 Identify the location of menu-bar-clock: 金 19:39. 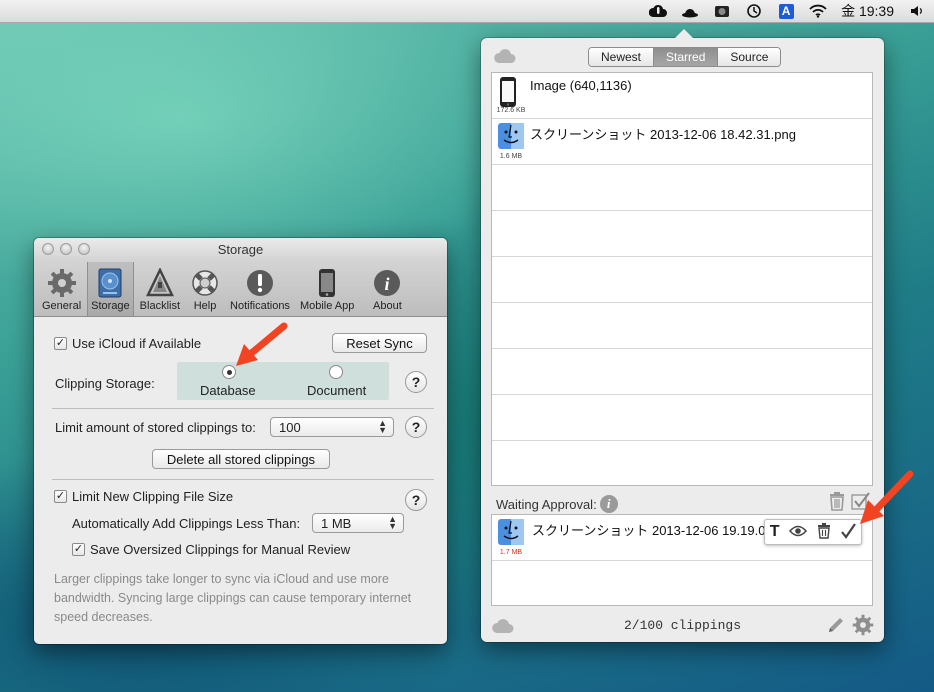
(867, 11).